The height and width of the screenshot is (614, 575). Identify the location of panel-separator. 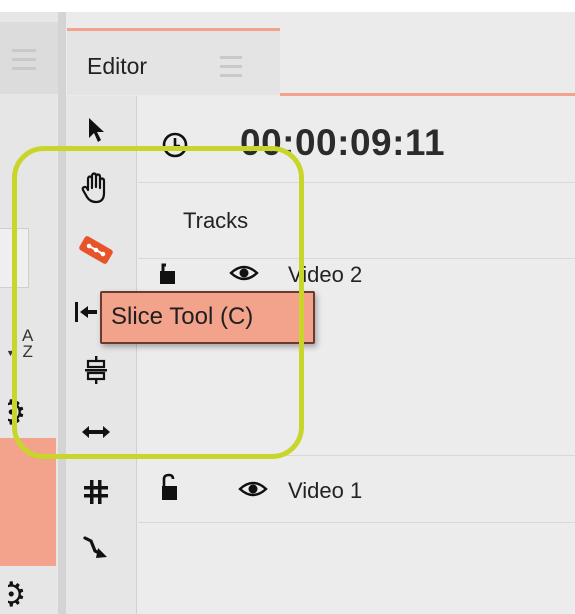
(62, 313).